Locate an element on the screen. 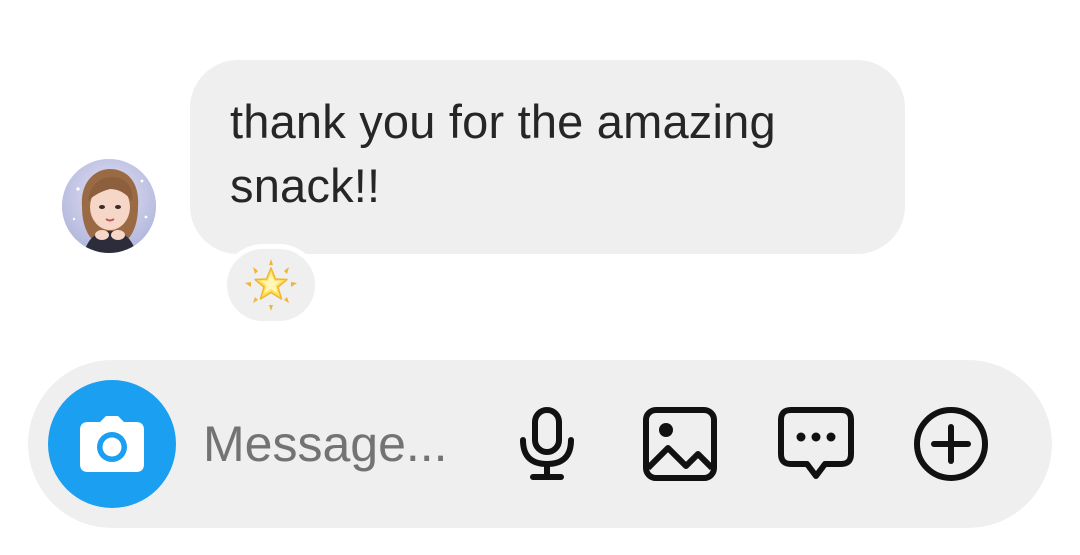 This screenshot has width=1080, height=555. sticker-button is located at coordinates (816, 444).